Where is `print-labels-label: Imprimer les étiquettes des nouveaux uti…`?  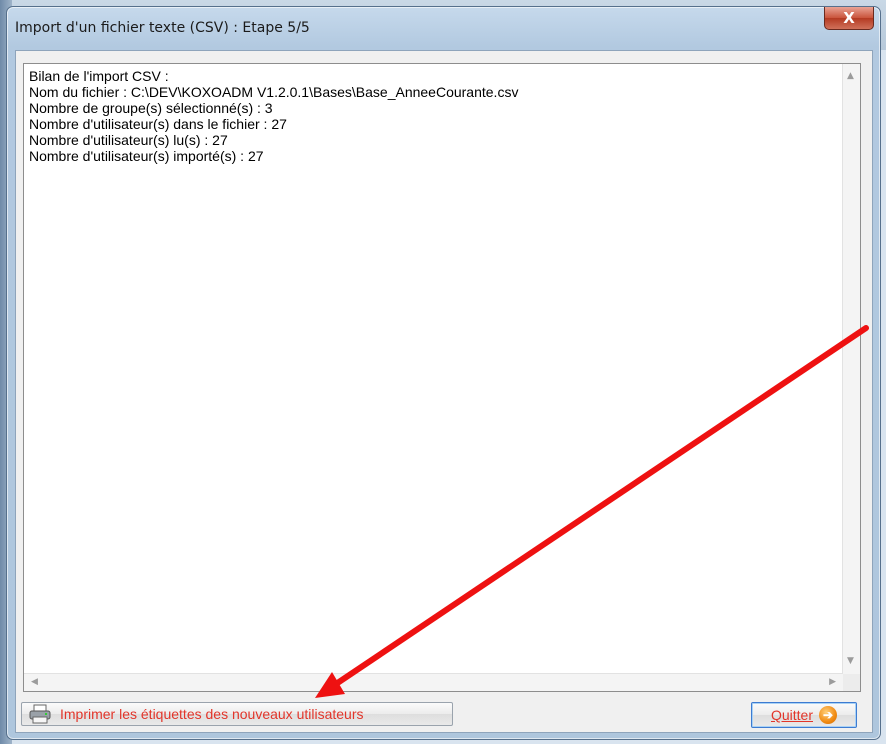
print-labels-label: Imprimer les étiquettes des nouveaux uti… is located at coordinates (212, 714).